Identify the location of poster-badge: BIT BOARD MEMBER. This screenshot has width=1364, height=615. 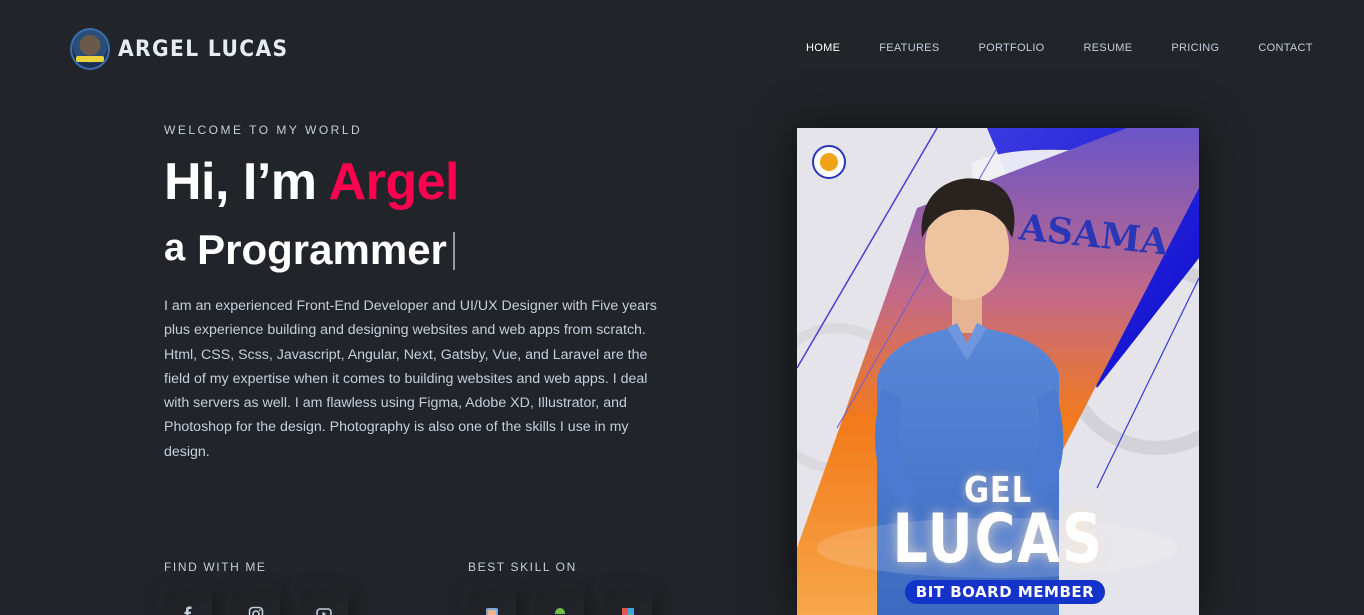
(1005, 592).